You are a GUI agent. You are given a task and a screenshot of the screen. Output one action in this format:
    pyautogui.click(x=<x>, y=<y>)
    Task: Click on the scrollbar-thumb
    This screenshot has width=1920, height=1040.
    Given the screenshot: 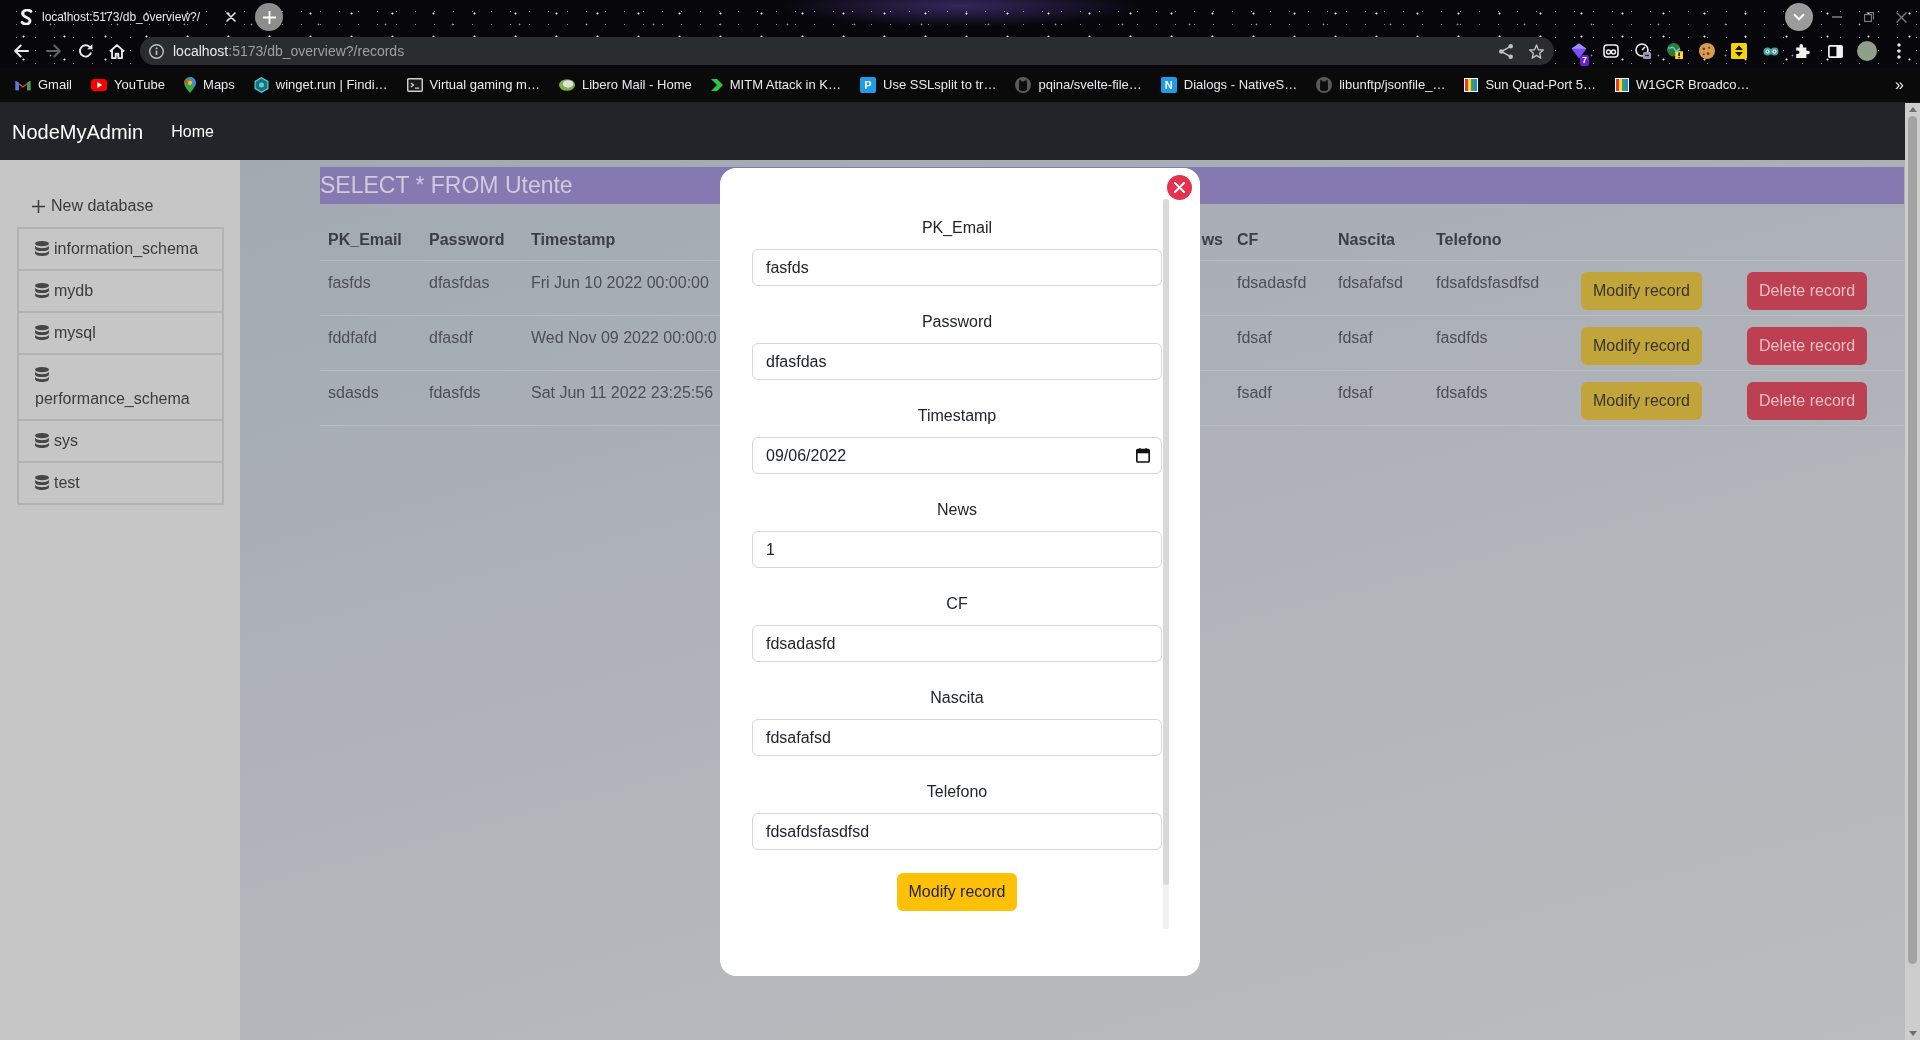 What is the action you would take?
    pyautogui.click(x=1912, y=540)
    